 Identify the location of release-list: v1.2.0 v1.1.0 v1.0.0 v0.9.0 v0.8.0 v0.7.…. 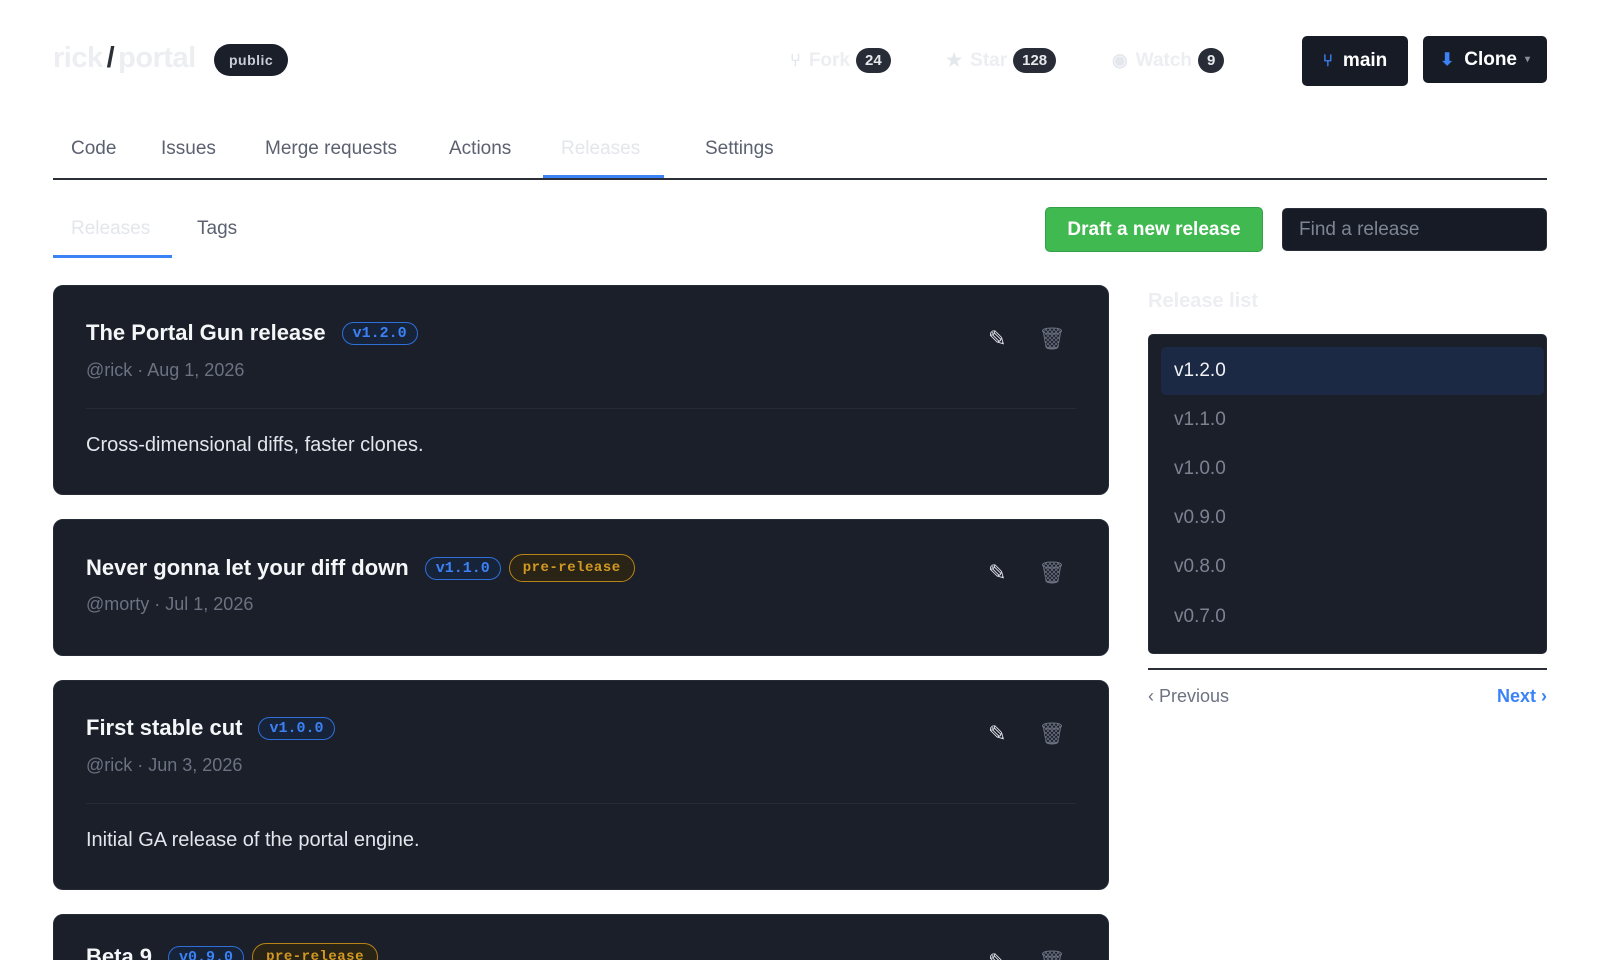
(1347, 494).